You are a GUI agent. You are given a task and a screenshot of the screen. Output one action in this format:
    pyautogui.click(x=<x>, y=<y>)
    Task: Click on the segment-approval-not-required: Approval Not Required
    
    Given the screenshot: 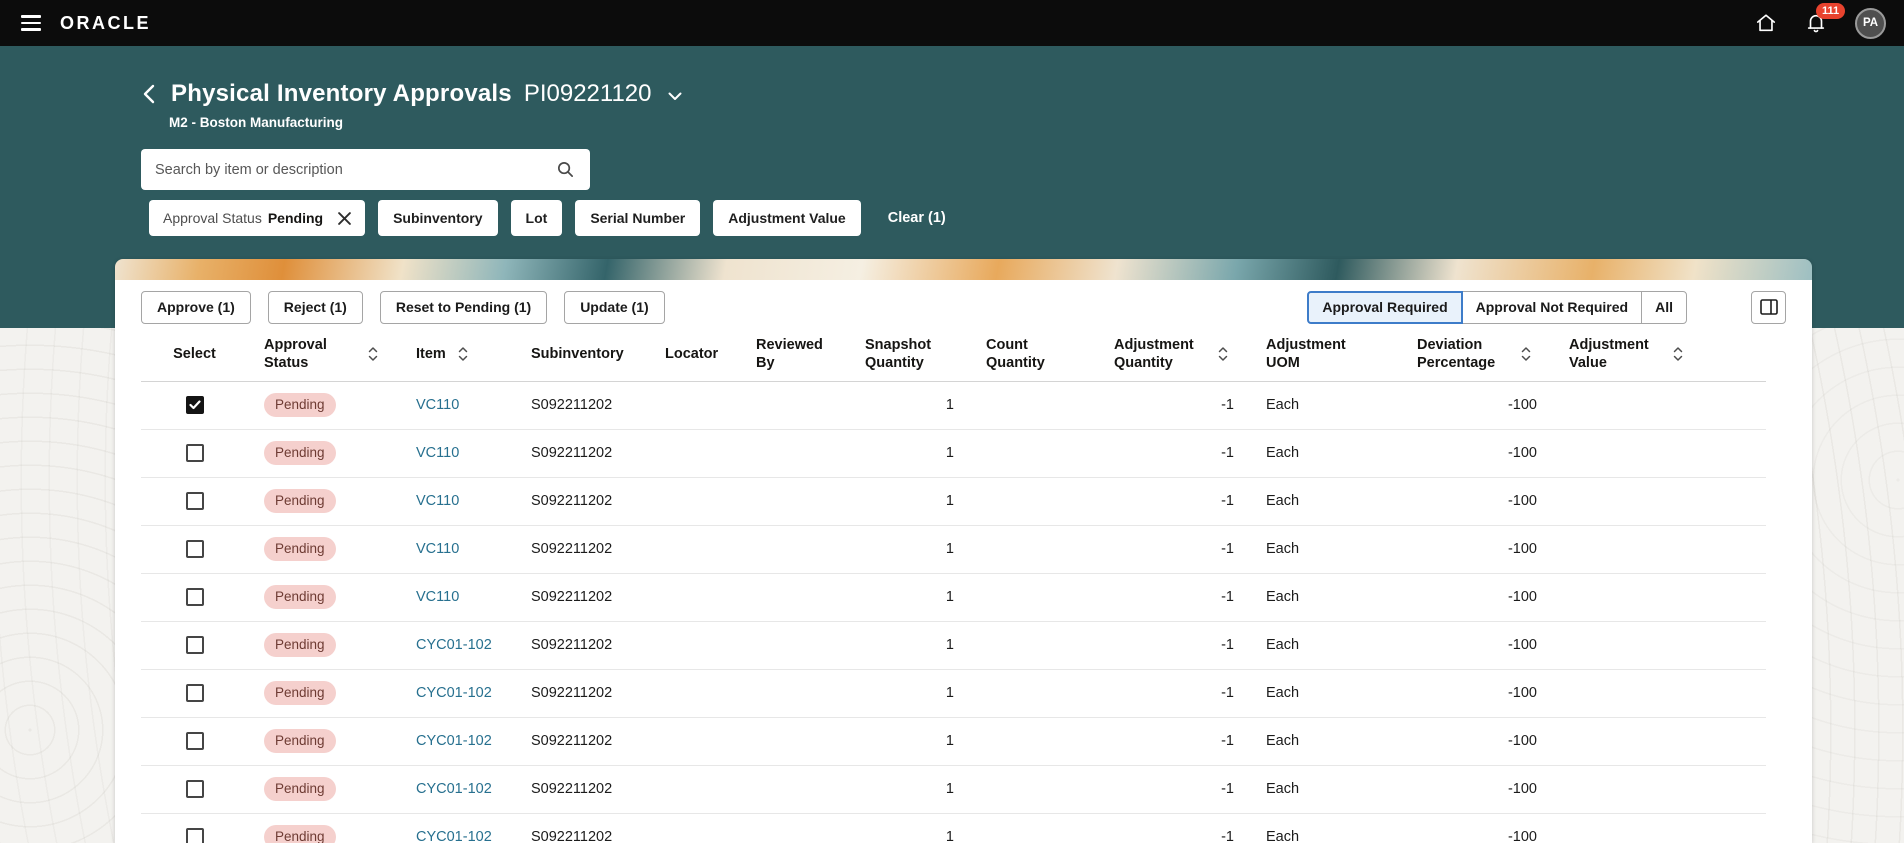 What is the action you would take?
    pyautogui.click(x=1552, y=307)
    